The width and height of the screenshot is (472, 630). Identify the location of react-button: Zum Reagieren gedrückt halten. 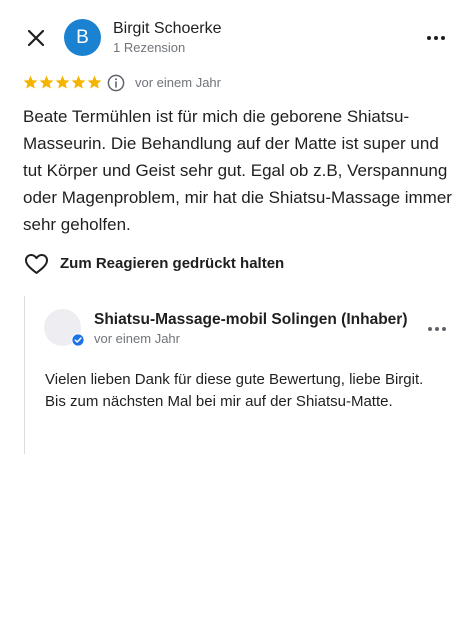
(189, 264).